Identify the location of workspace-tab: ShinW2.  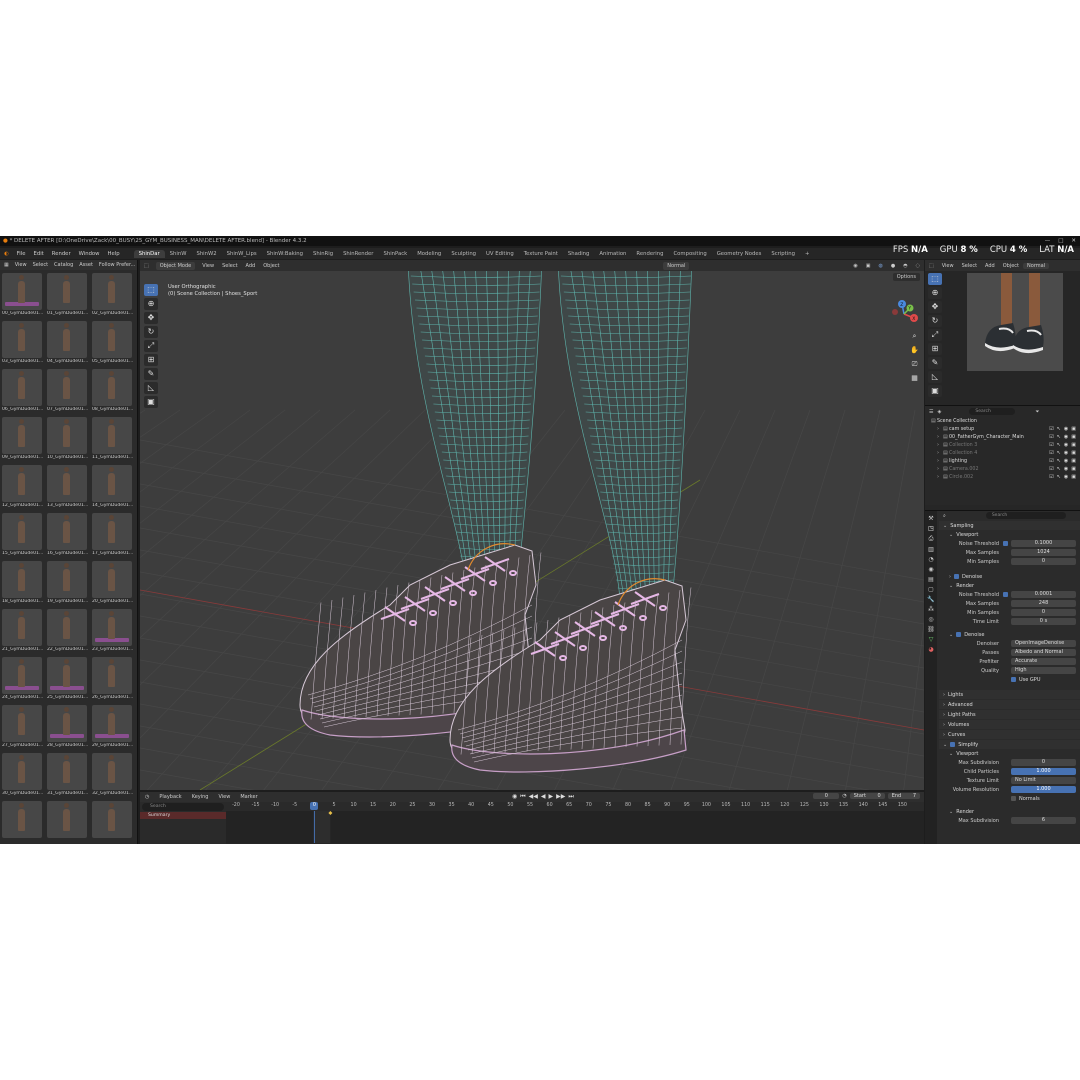
(206, 254).